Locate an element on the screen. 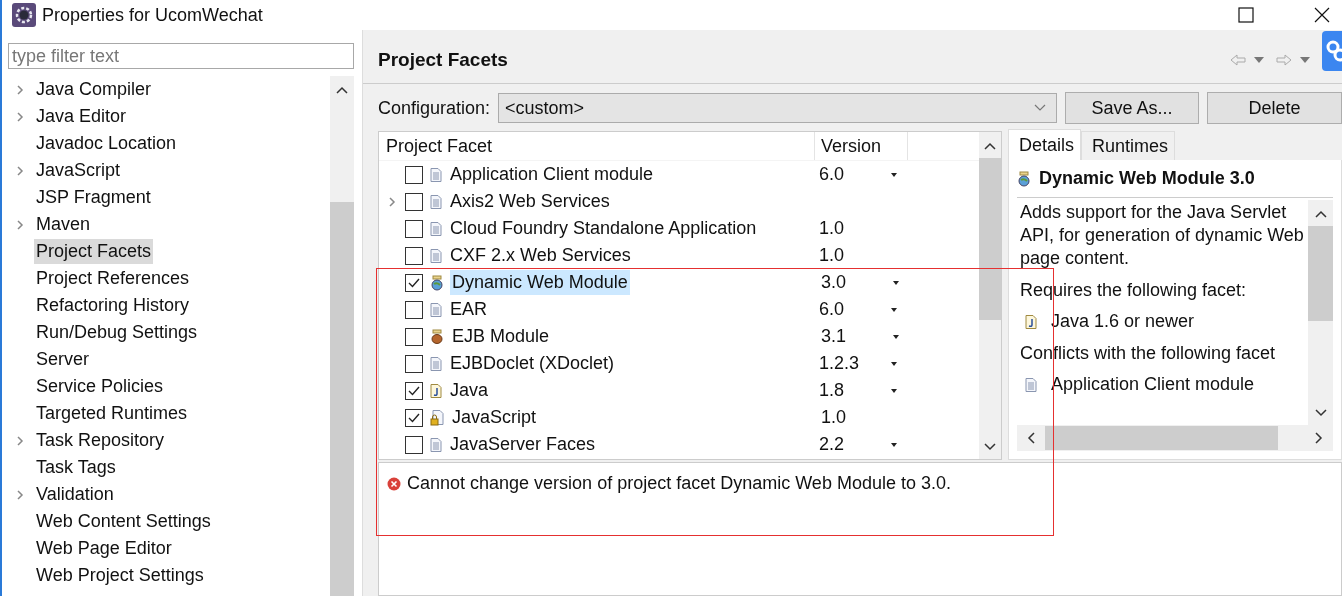 Image resolution: width=1342 pixels, height=596 pixels. facet-name: JavaScript is located at coordinates (494, 417).